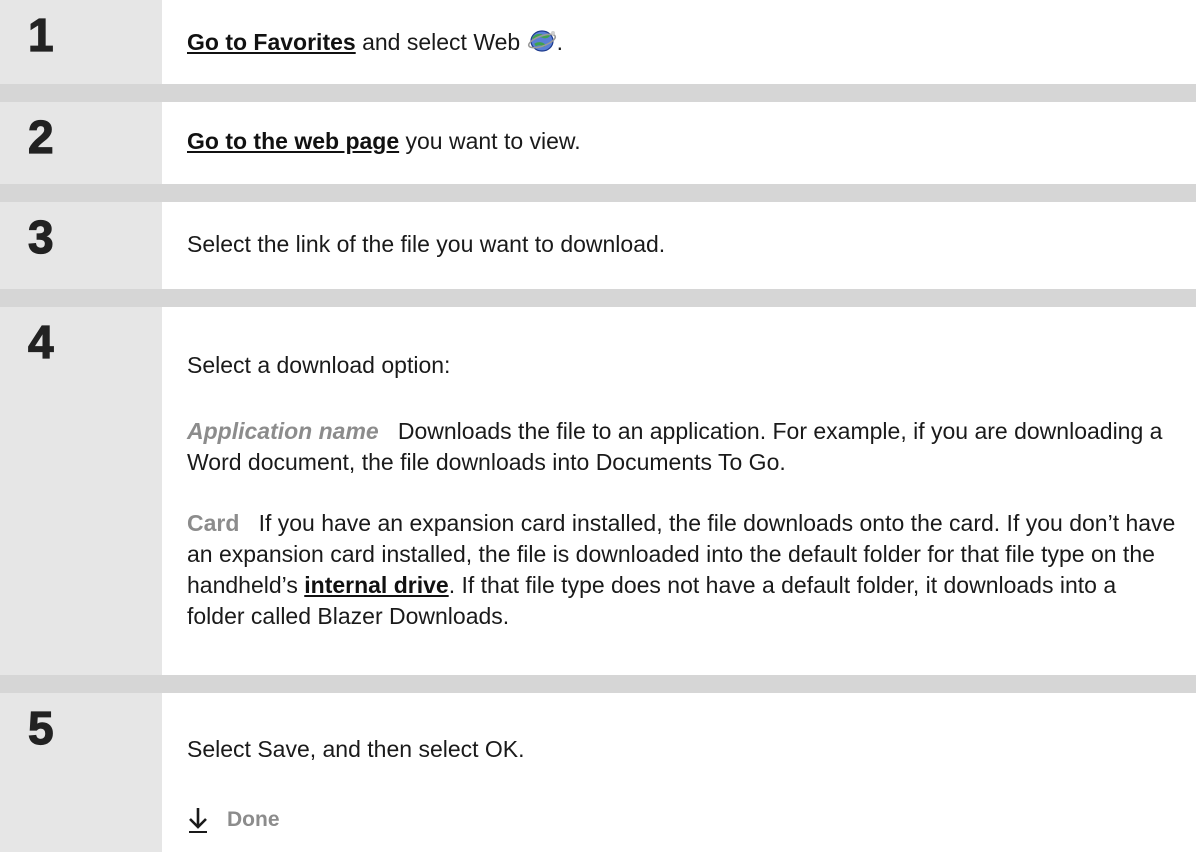  I want to click on step-number-column: 1, so click(81, 42).